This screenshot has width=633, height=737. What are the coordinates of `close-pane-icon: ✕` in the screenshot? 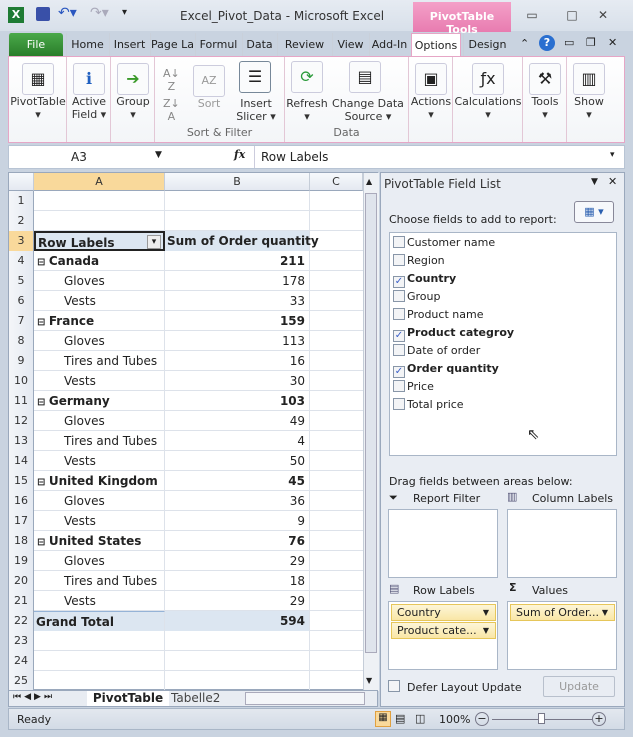 It's located at (612, 181).